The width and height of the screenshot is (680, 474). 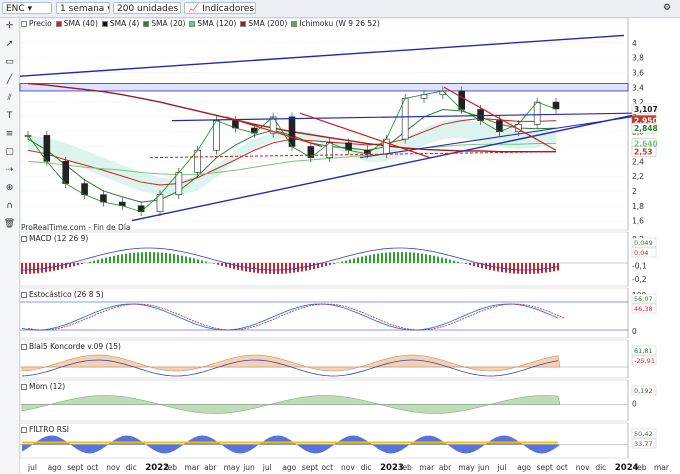 I want to click on resistance-zone, so click(x=324, y=87).